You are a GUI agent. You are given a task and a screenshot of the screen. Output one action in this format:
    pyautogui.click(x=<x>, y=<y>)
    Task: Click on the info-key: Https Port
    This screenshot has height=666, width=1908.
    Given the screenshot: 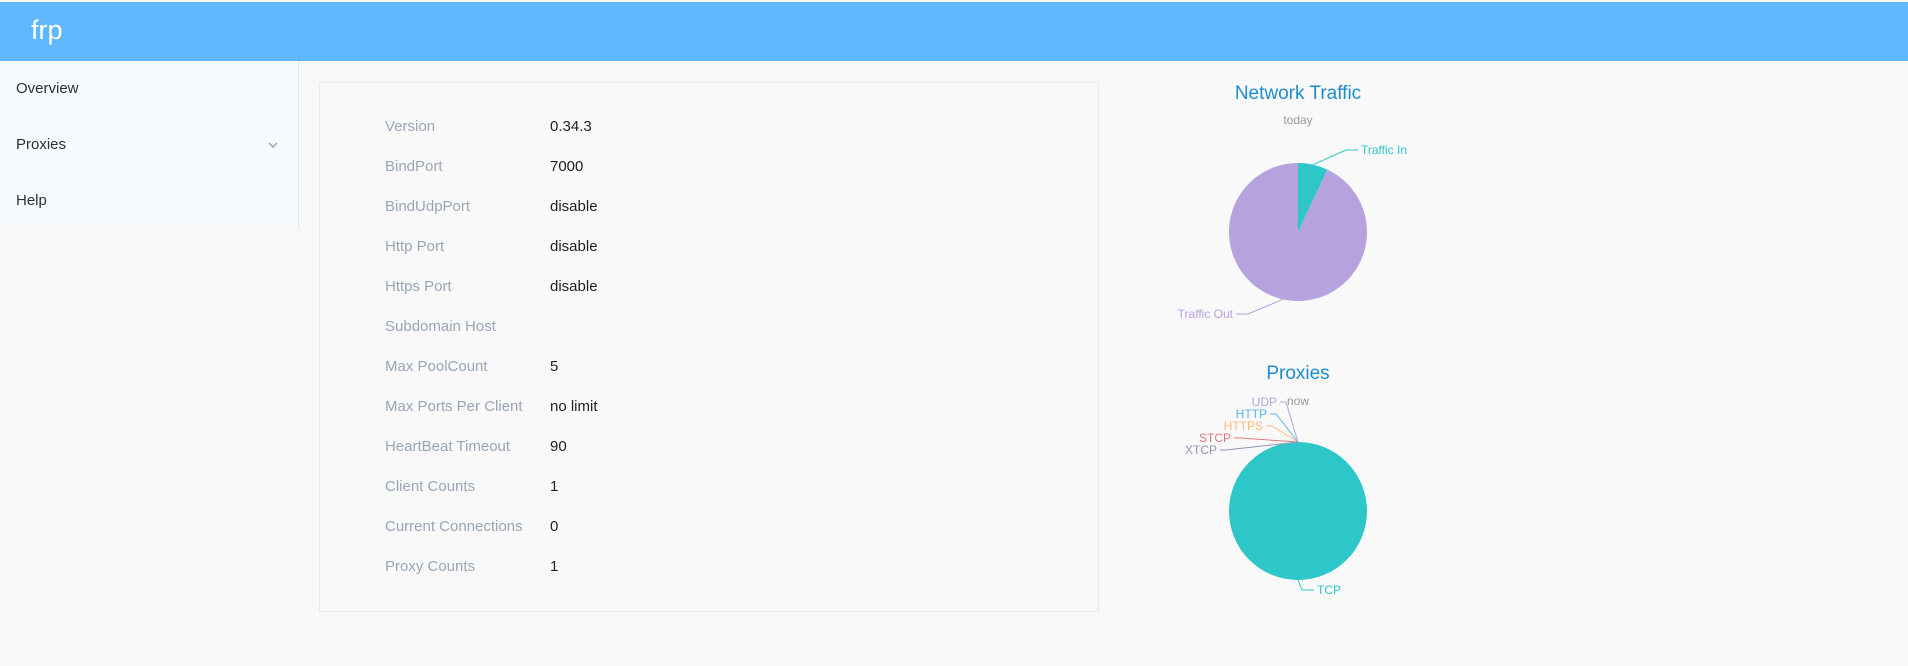 What is the action you would take?
    pyautogui.click(x=418, y=286)
    